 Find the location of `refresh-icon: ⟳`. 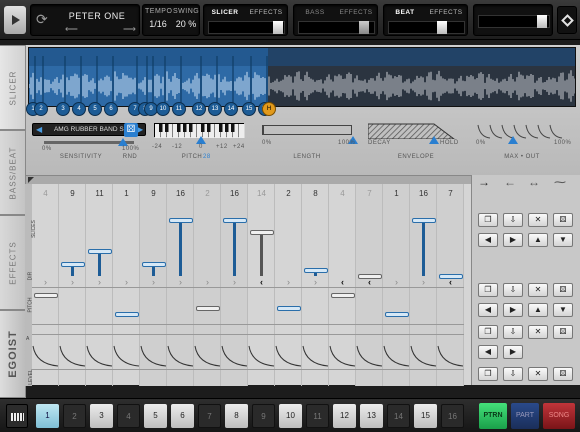

refresh-icon: ⟳ is located at coordinates (42, 19).